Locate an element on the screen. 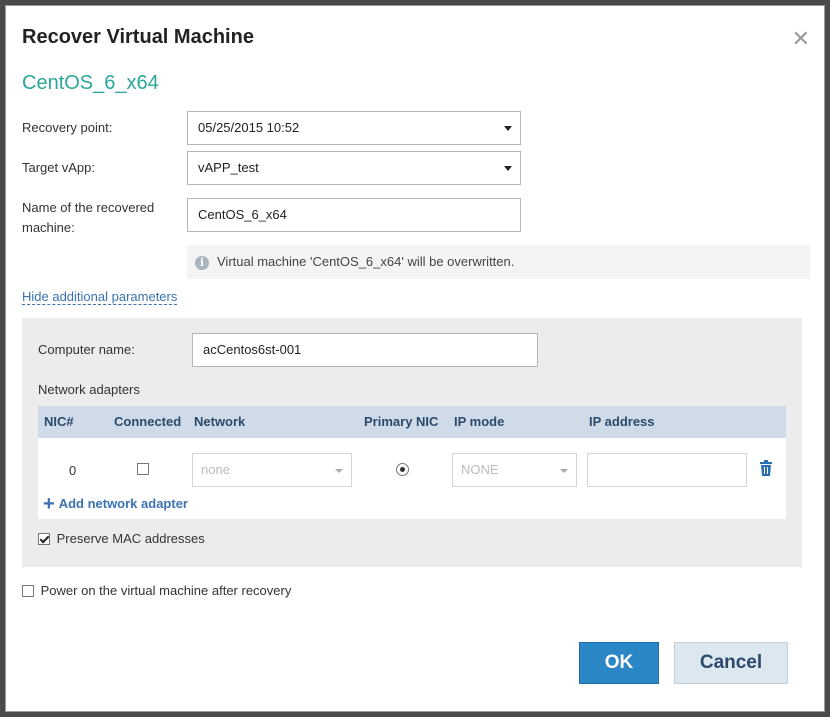  toggle-params-wrap: Hide additional parameters is located at coordinates (100, 297).